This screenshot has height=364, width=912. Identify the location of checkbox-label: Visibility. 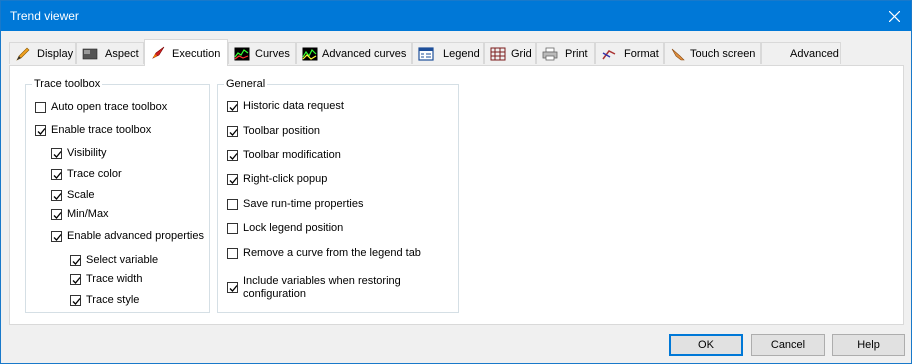
(87, 153).